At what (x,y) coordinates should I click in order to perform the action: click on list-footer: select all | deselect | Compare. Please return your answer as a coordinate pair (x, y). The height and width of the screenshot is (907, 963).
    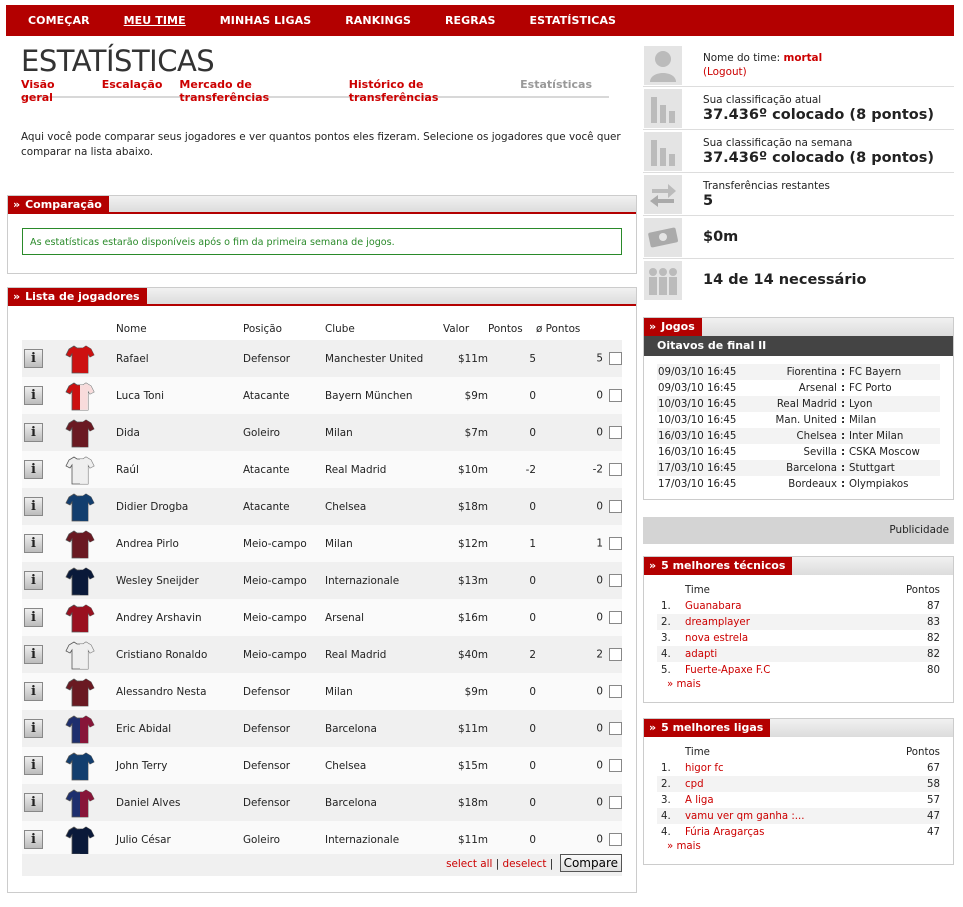
    Looking at the image, I should click on (322, 865).